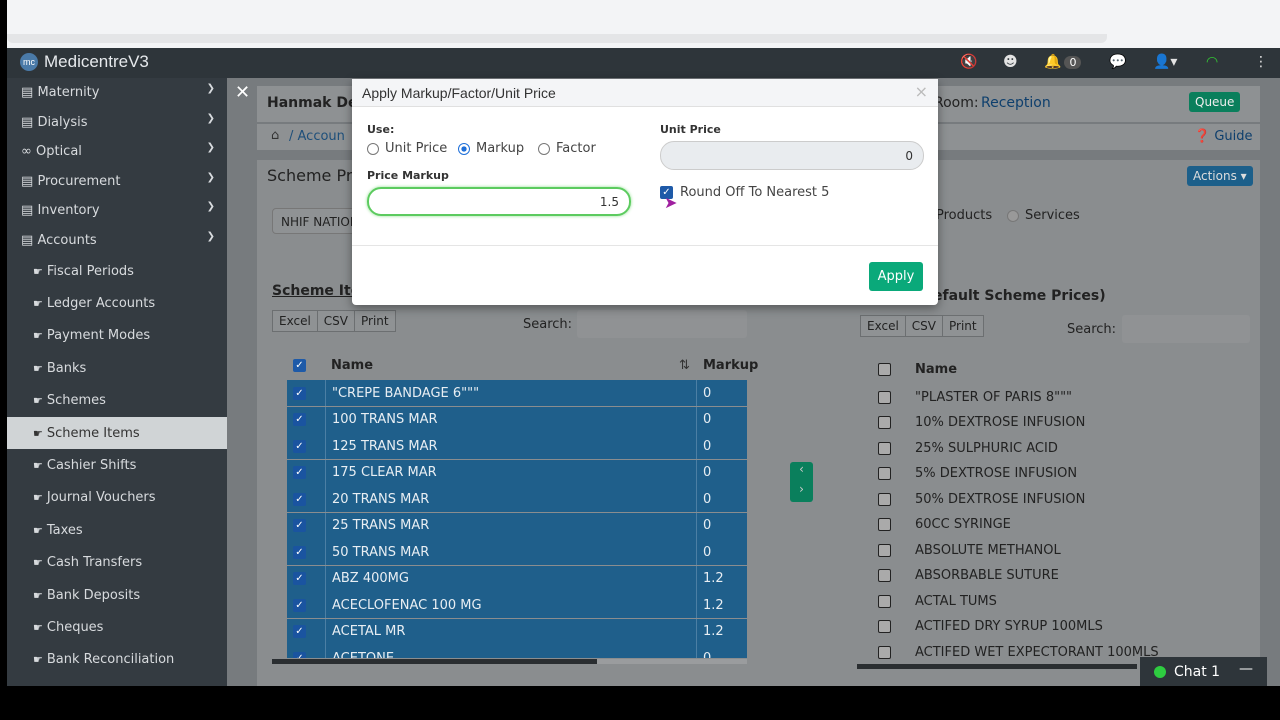 Image resolution: width=1280 pixels, height=720 pixels. I want to click on sidebar-item-accounts: ▤ Accounts ❯, so click(117, 241).